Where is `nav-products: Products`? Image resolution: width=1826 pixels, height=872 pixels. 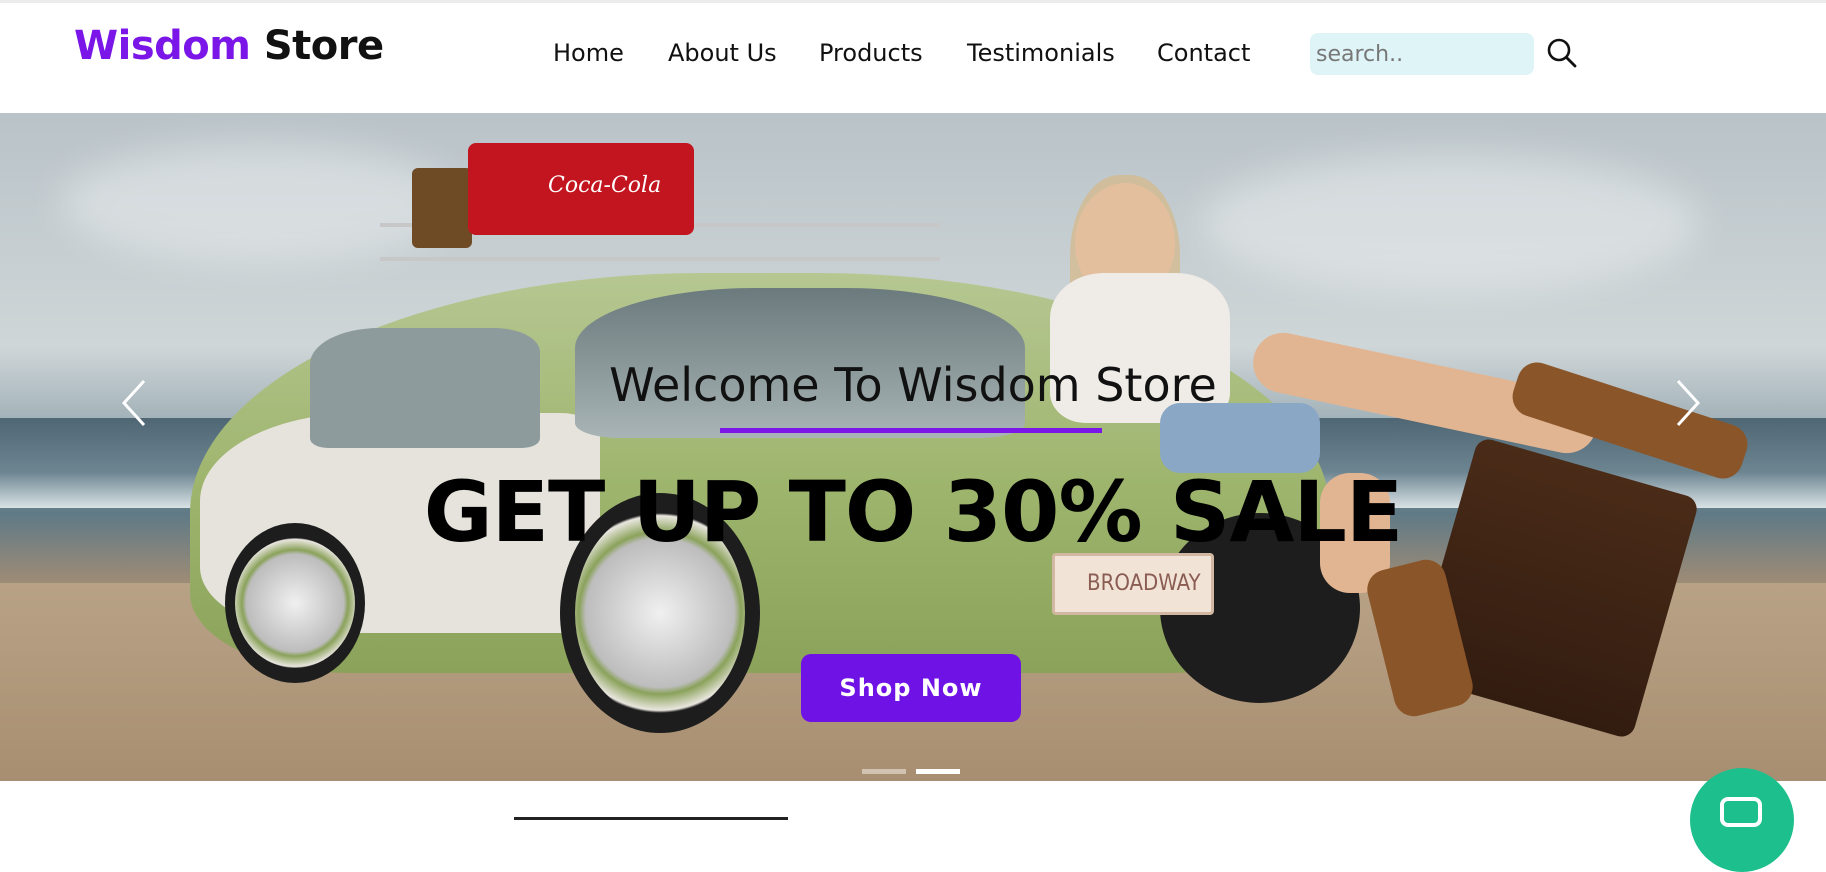
nav-products: Products is located at coordinates (871, 53).